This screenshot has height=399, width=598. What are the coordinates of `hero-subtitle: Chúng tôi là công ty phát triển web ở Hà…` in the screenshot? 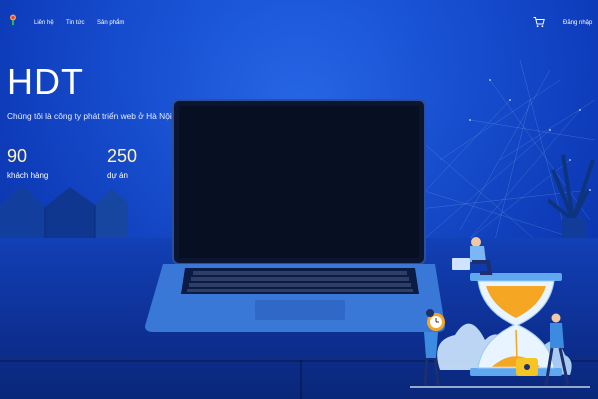 It's located at (89, 116).